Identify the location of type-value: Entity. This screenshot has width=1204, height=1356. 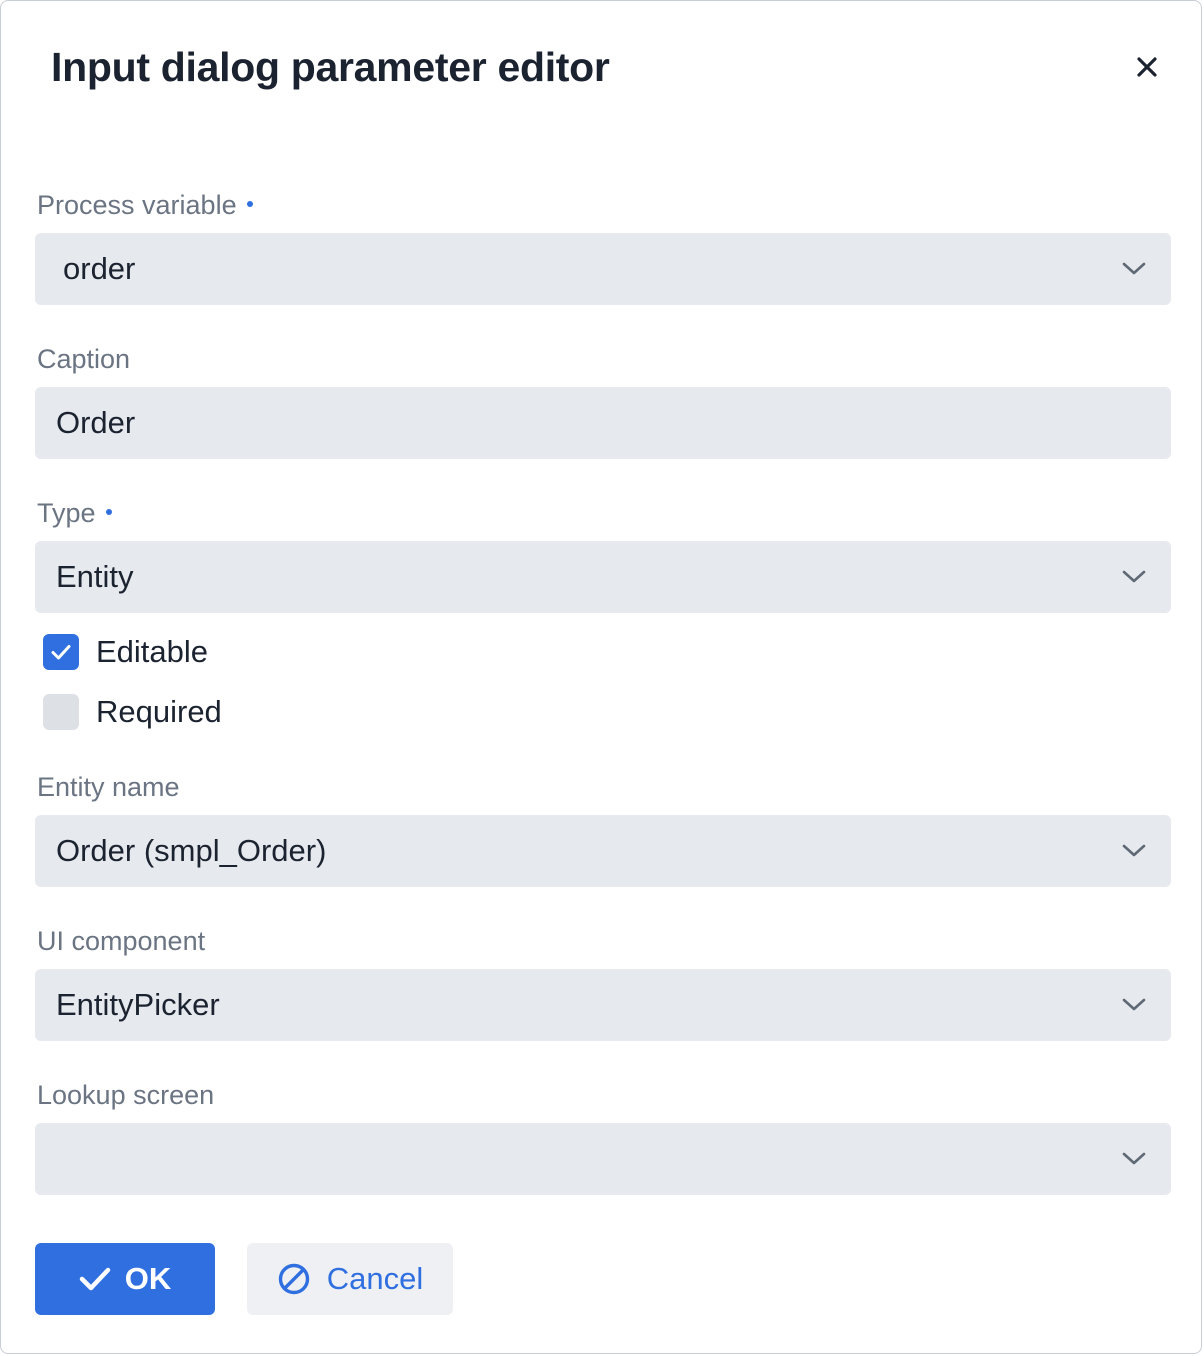
(95, 576).